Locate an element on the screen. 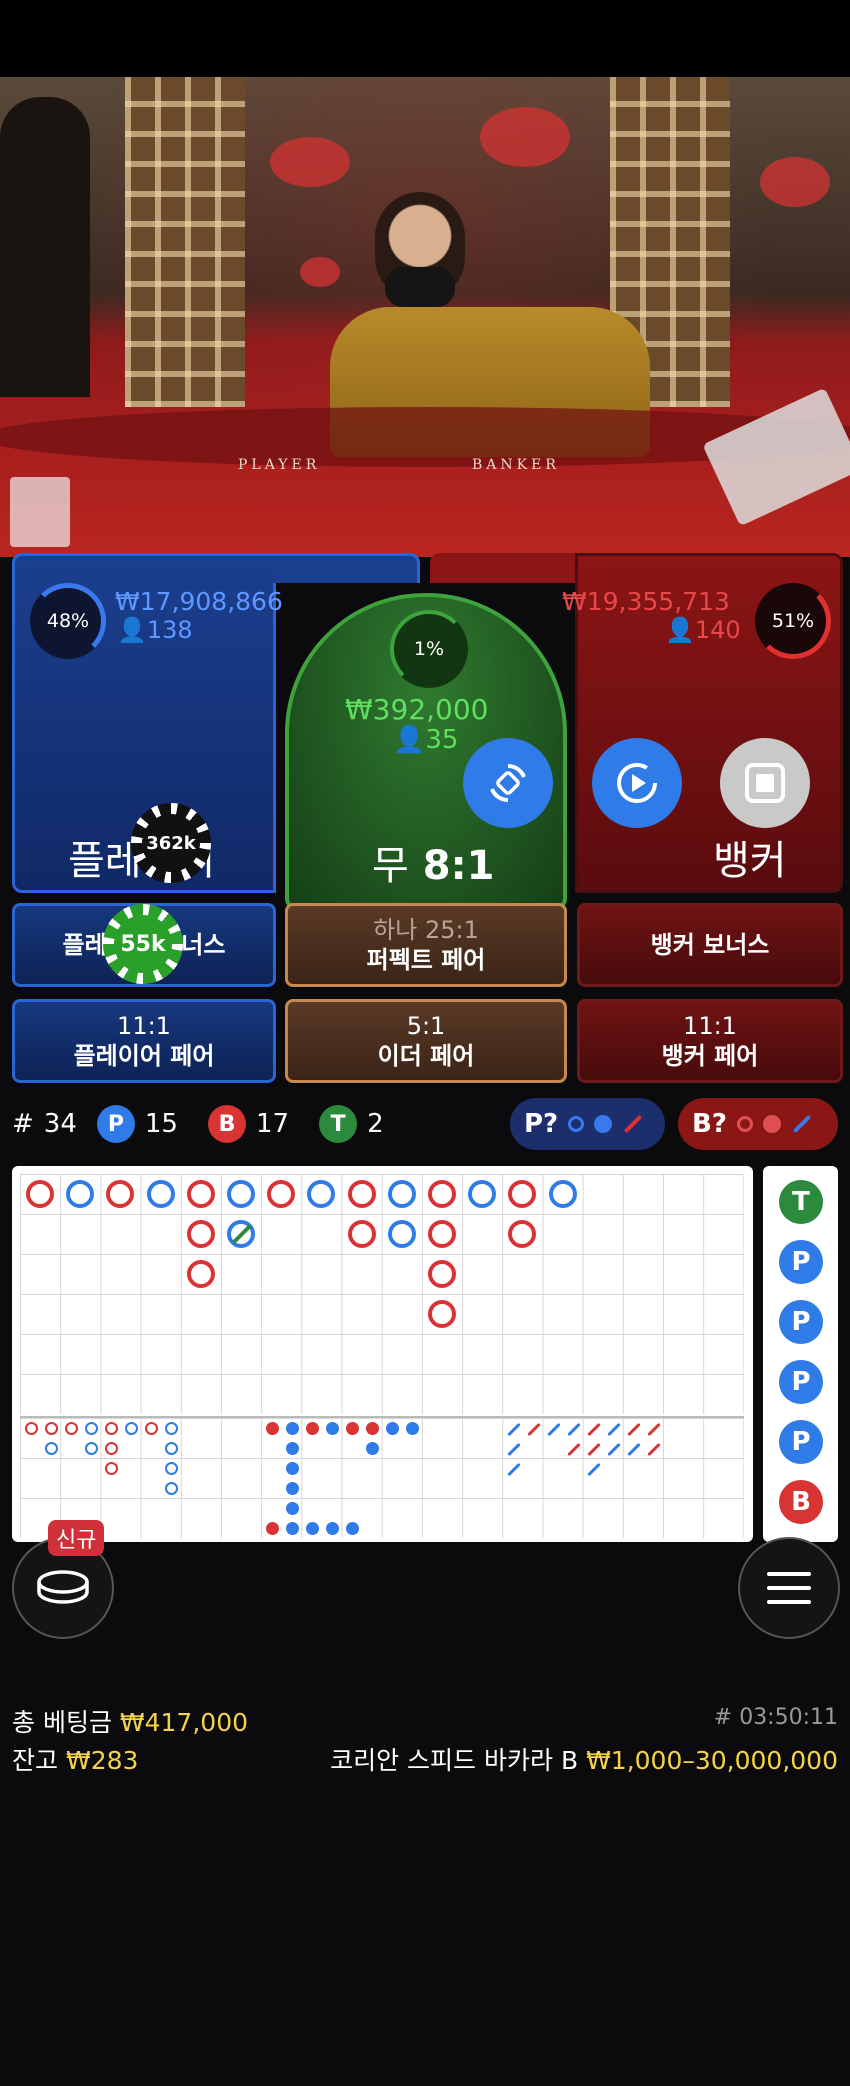 Image resolution: width=850 pixels, height=2086 pixels. tie-count: 👤35 is located at coordinates (425, 740).